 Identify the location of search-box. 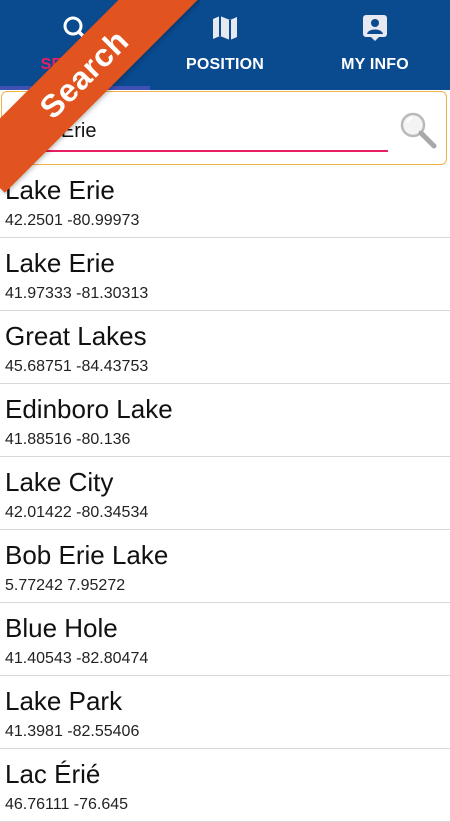
(224, 128).